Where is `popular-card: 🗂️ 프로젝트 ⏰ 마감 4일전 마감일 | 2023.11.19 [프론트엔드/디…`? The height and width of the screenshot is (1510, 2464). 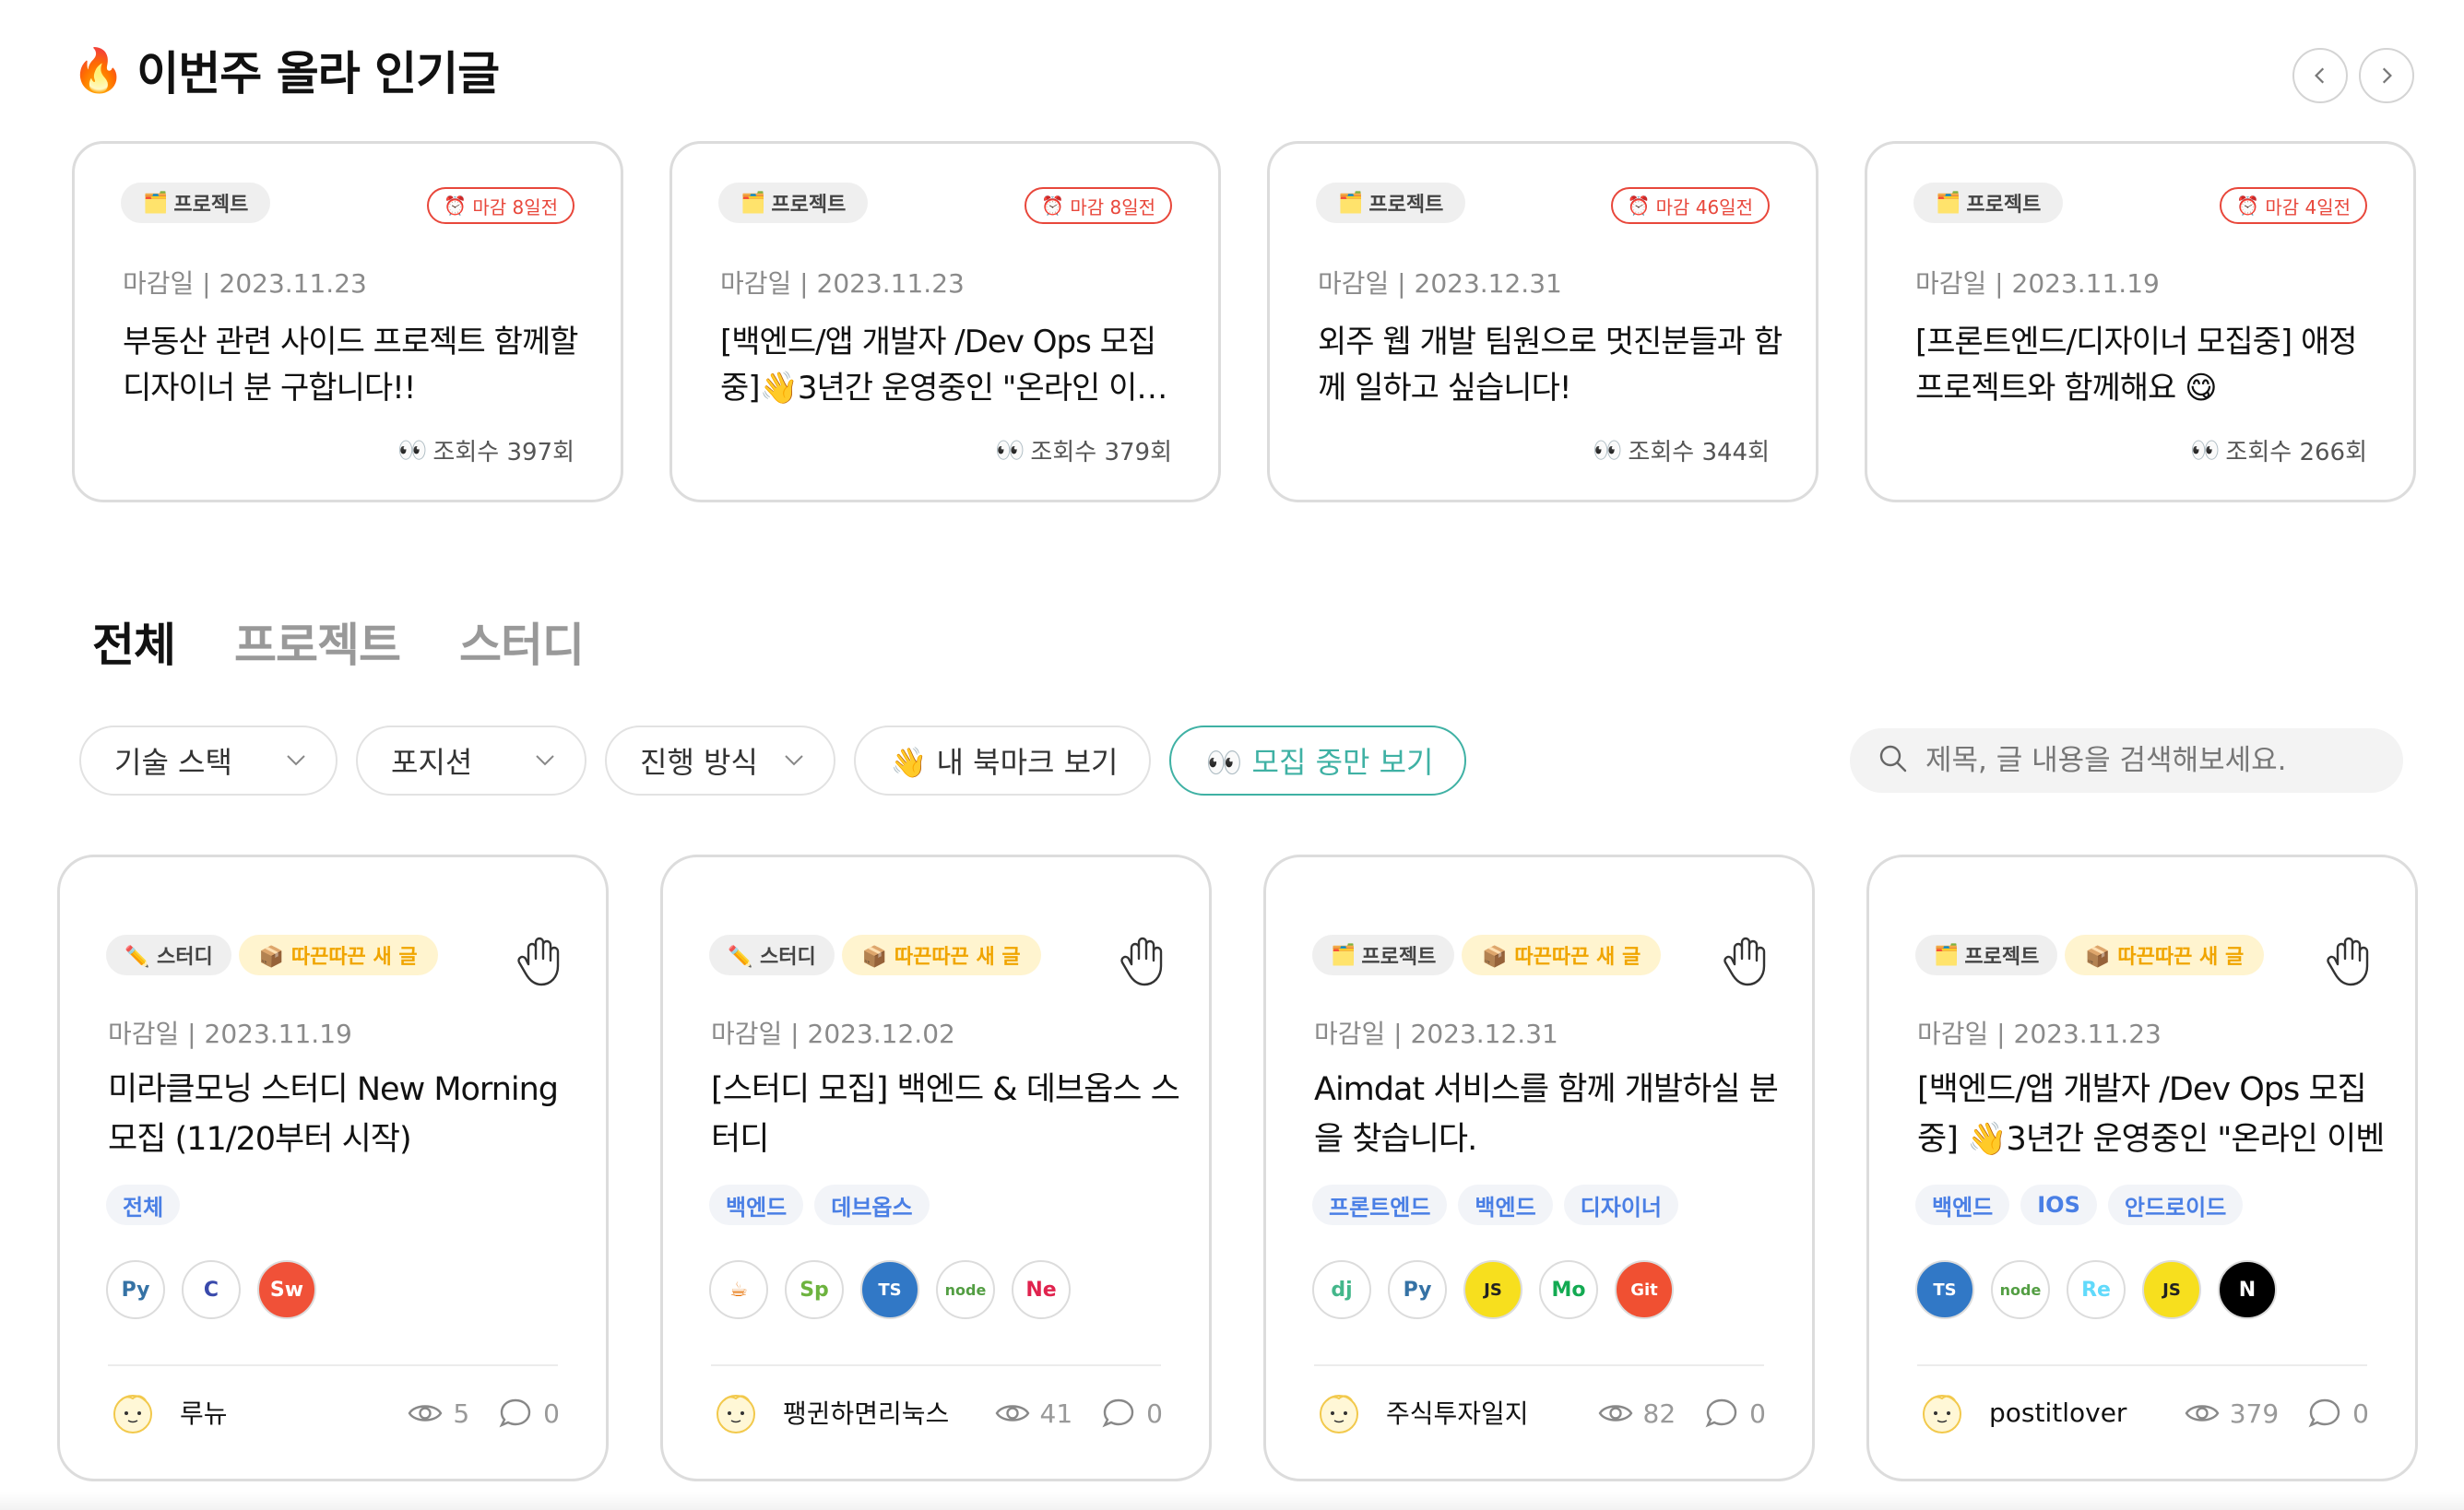
popular-card: 🗂️ 프로젝트 ⏰ 마감 4일전 마감일 | 2023.11.19 [프론트엔드/디… is located at coordinates (2141, 321).